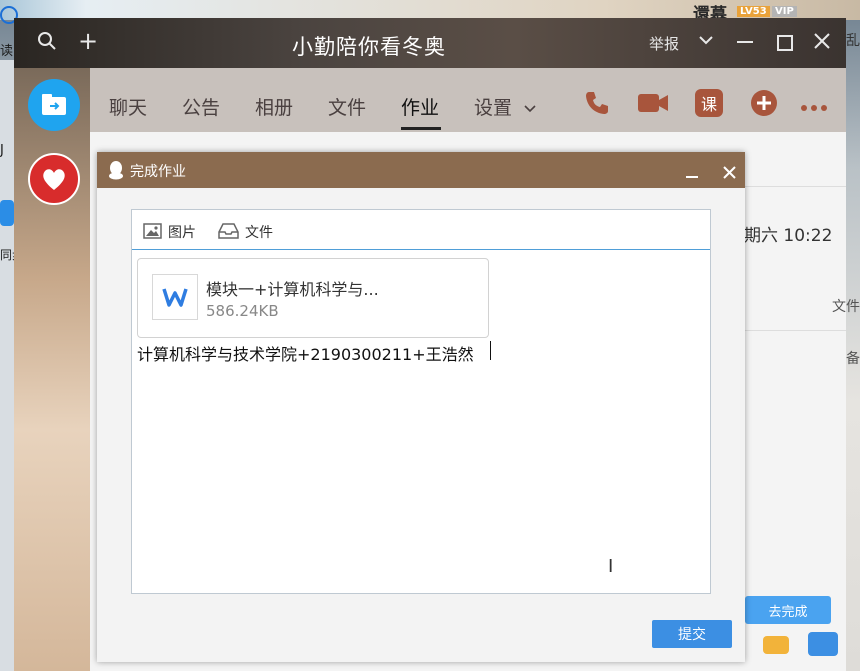  What do you see at coordinates (182, 232) in the screenshot?
I see `insert-image-button: 图片` at bounding box center [182, 232].